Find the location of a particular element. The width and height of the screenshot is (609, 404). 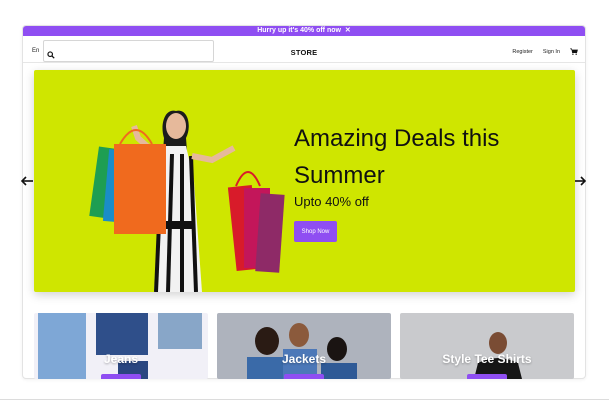

jackets-image is located at coordinates (302, 351).